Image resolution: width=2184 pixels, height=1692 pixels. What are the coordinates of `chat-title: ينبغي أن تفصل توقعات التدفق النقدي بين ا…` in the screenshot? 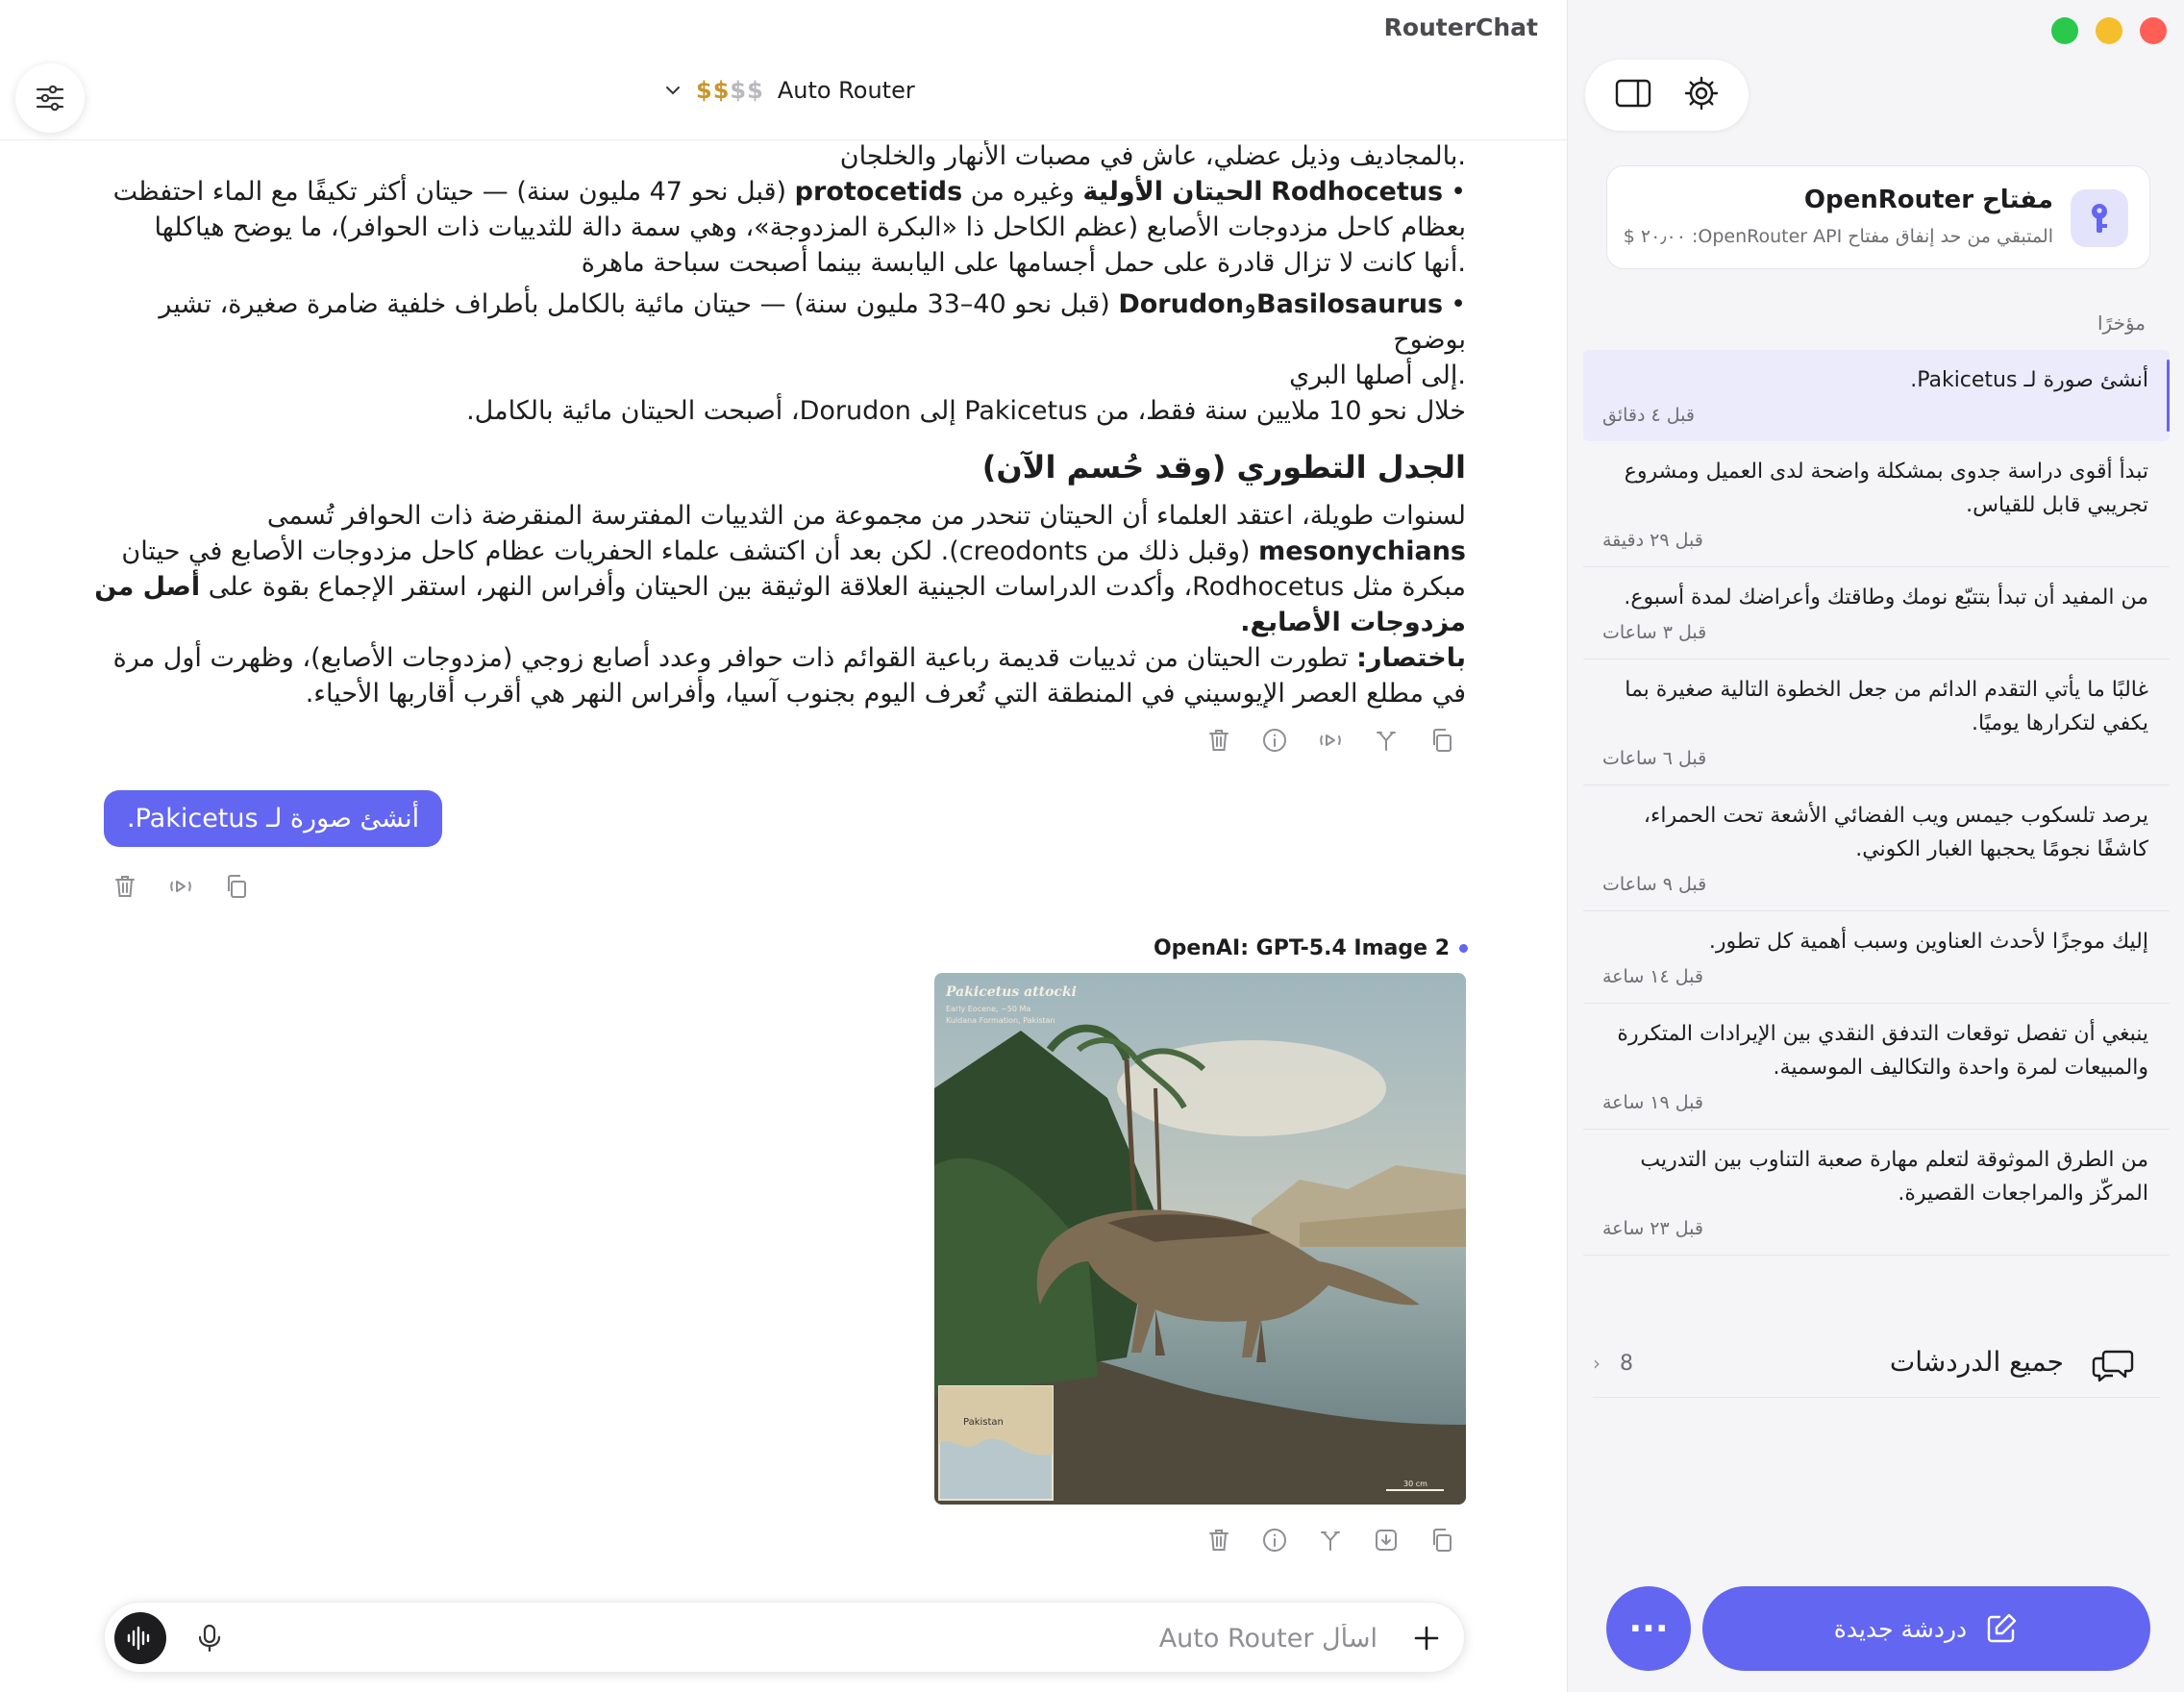 It's located at (1883, 1051).